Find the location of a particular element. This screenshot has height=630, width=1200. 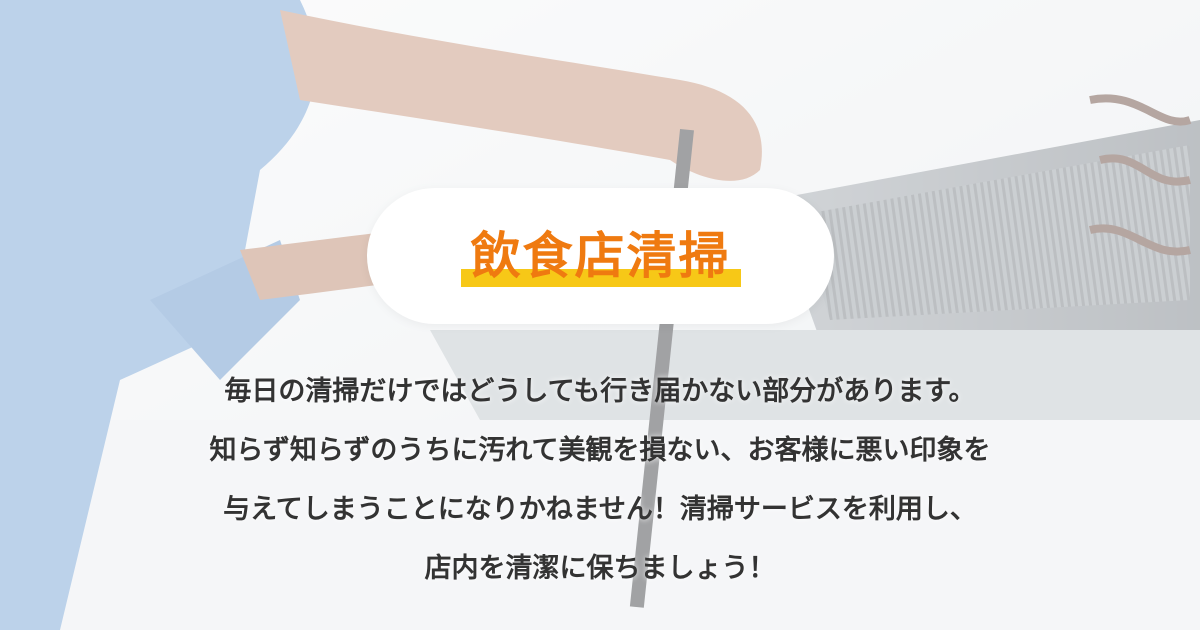

description-line: 毎日の清掃だけではどうしても行き届かない部分があります。 is located at coordinates (600, 391).